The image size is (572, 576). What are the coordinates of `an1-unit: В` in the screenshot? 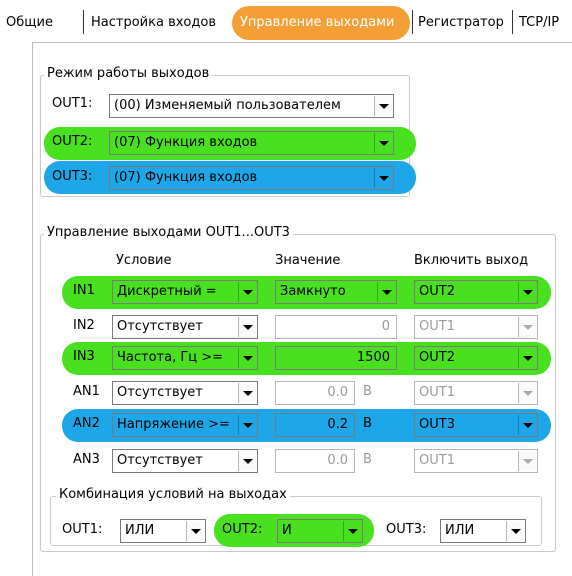 It's located at (367, 391).